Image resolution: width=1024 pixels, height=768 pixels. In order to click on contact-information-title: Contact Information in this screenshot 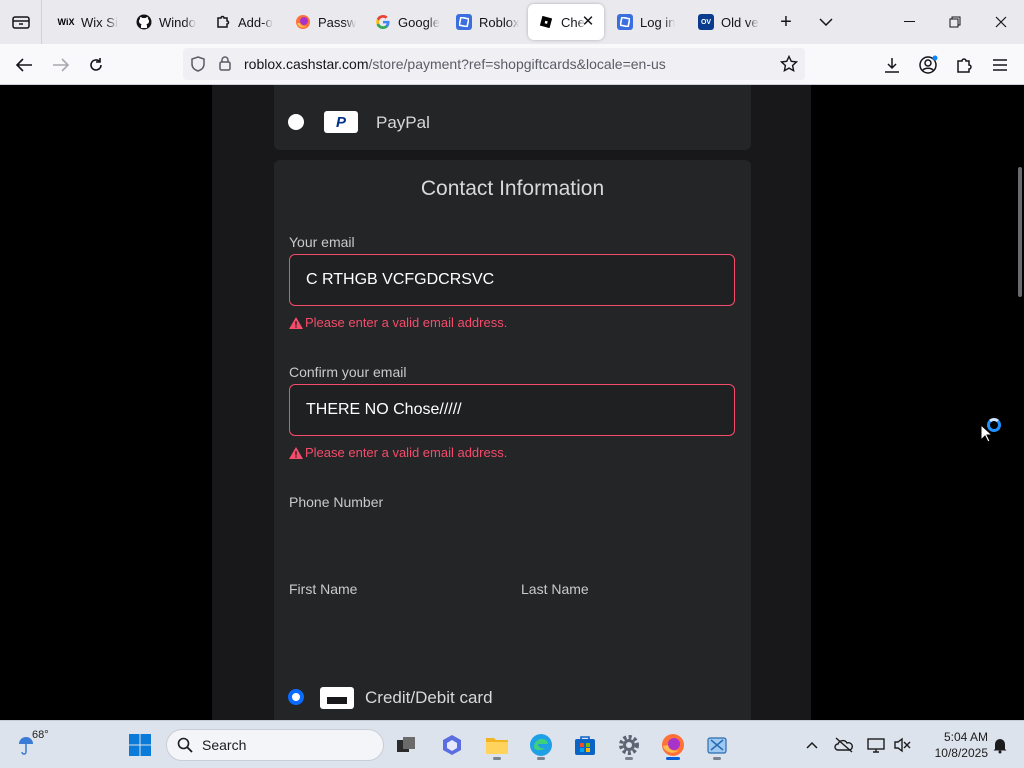, I will do `click(512, 188)`.